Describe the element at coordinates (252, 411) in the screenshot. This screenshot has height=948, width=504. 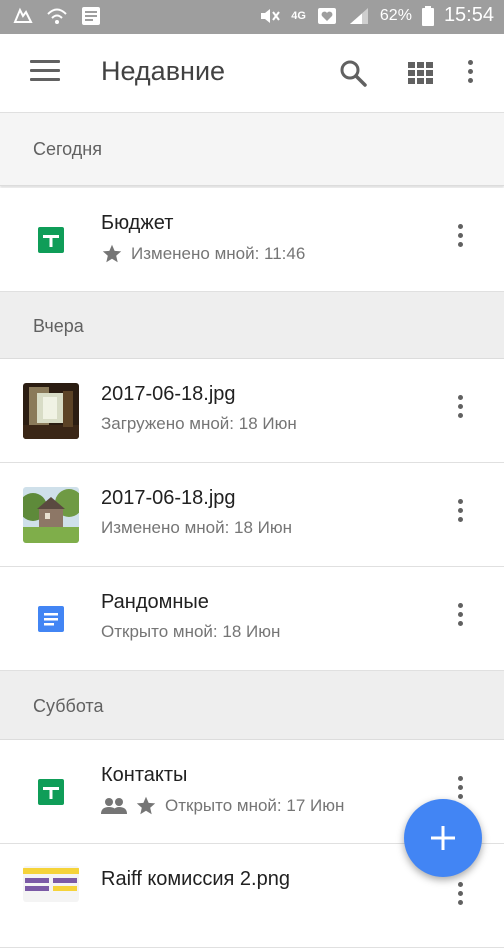
I see `file-row-image-1: 2017-06-18.jpg Загружено мной: 18 Июн` at that location.